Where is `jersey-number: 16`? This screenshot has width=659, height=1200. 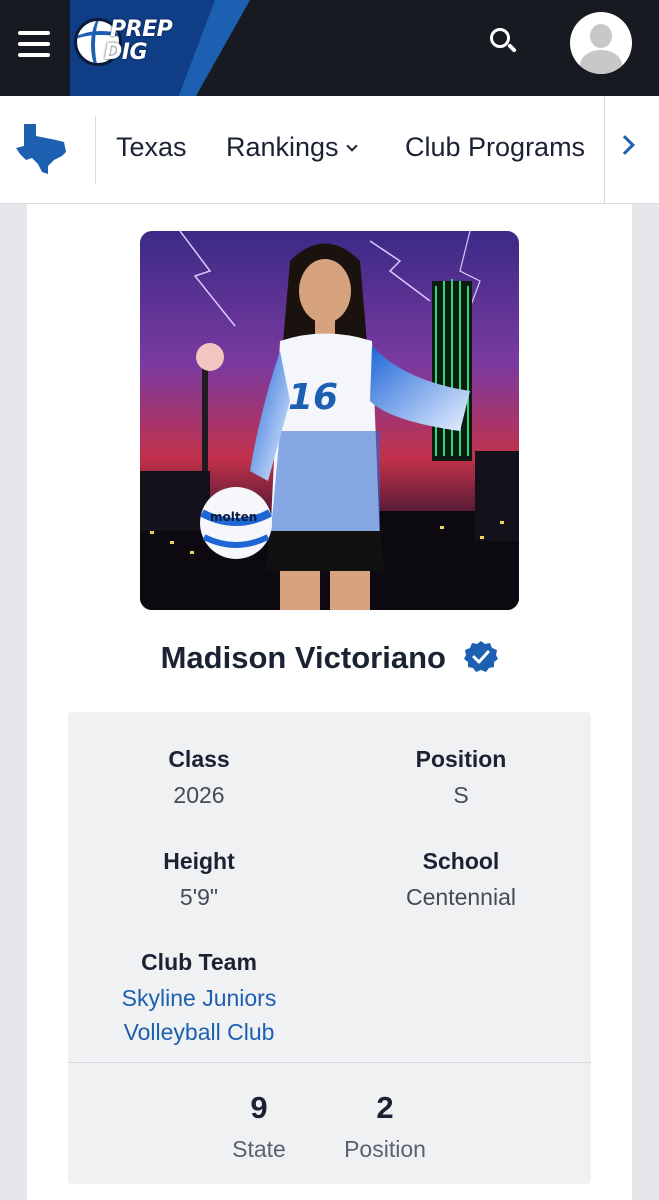
jersey-number: 16 is located at coordinates (313, 397).